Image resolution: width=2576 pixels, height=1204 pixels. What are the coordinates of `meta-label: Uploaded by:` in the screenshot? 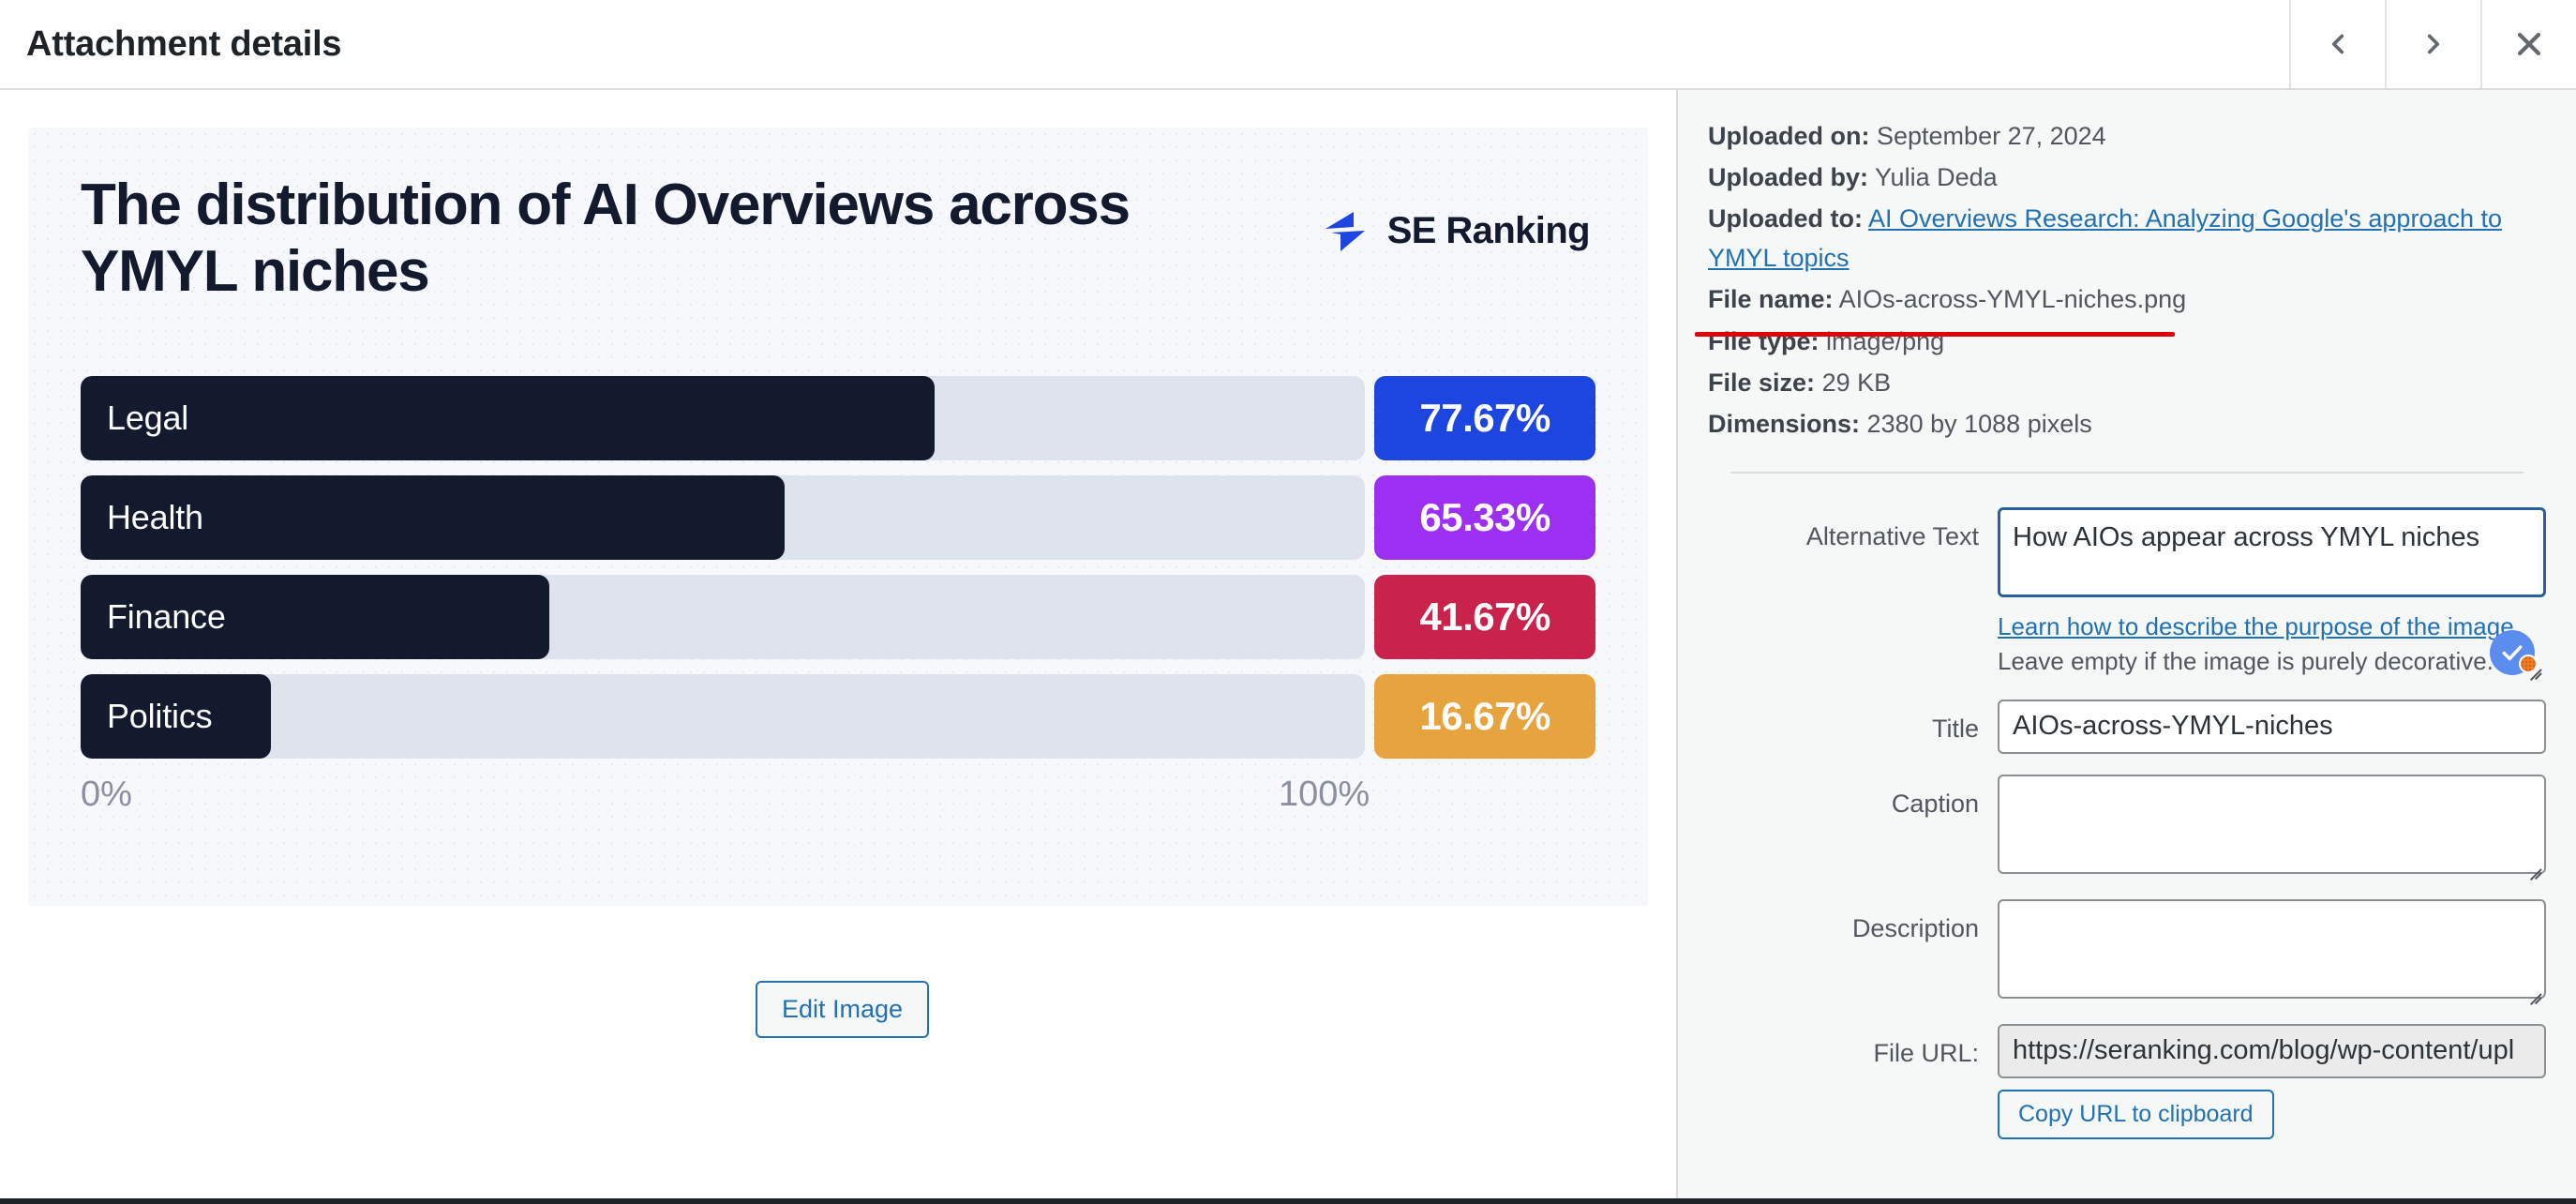 It's located at (1789, 177).